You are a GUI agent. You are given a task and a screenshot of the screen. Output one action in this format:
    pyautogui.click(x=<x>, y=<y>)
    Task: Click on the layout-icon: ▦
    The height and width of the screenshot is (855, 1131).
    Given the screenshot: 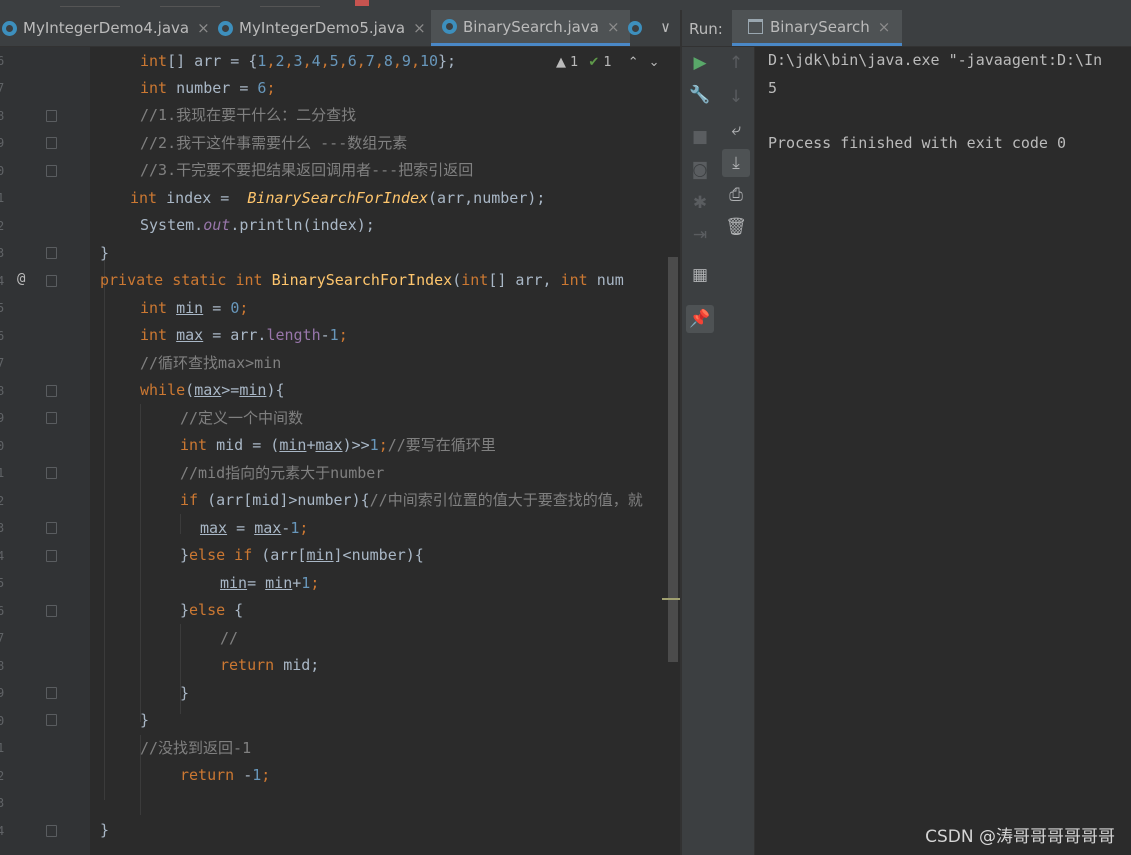 What is the action you would take?
    pyautogui.click(x=700, y=275)
    